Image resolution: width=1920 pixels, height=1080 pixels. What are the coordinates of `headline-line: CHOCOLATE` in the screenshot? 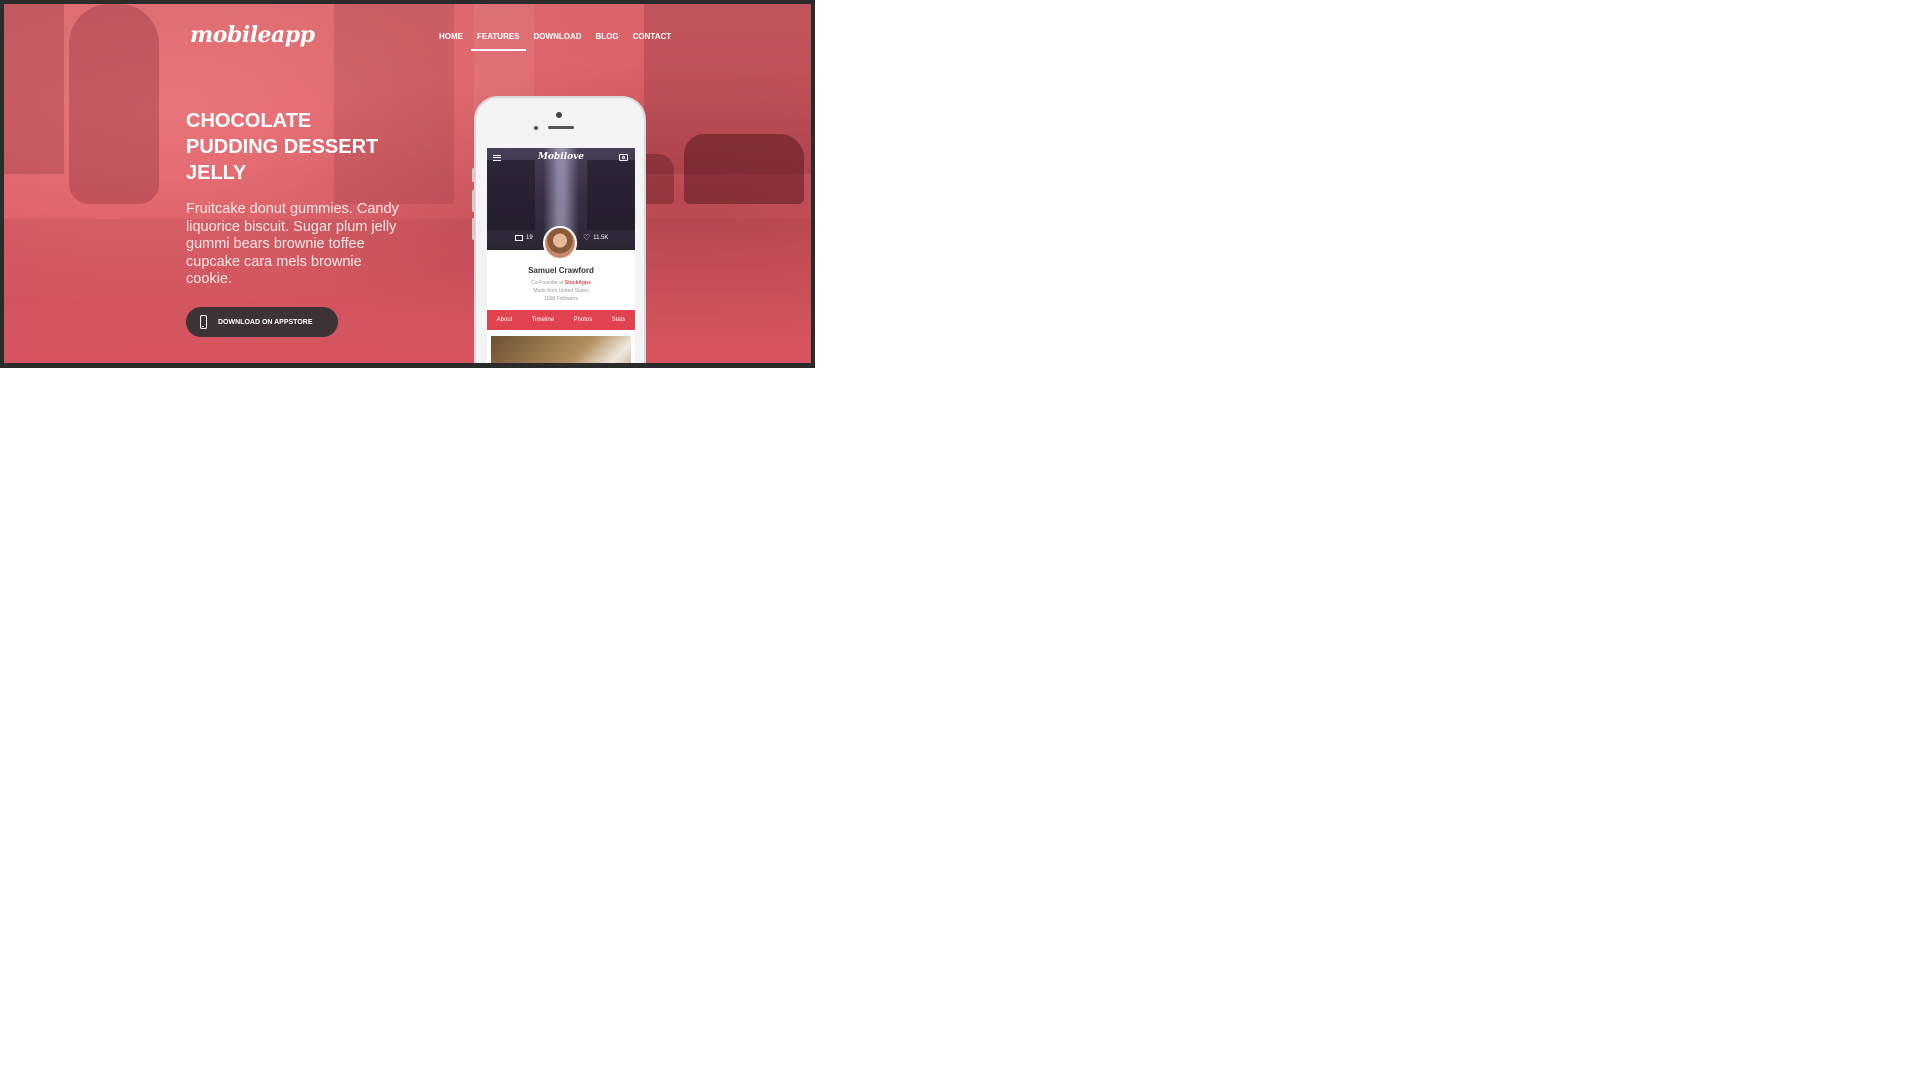 It's located at (249, 121).